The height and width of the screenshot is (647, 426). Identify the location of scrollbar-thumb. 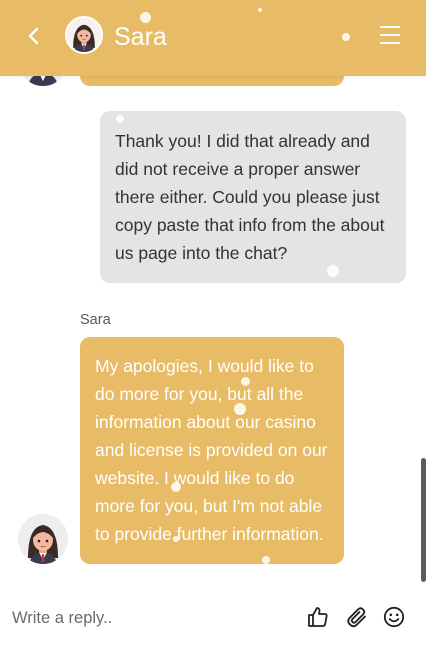
(423, 520).